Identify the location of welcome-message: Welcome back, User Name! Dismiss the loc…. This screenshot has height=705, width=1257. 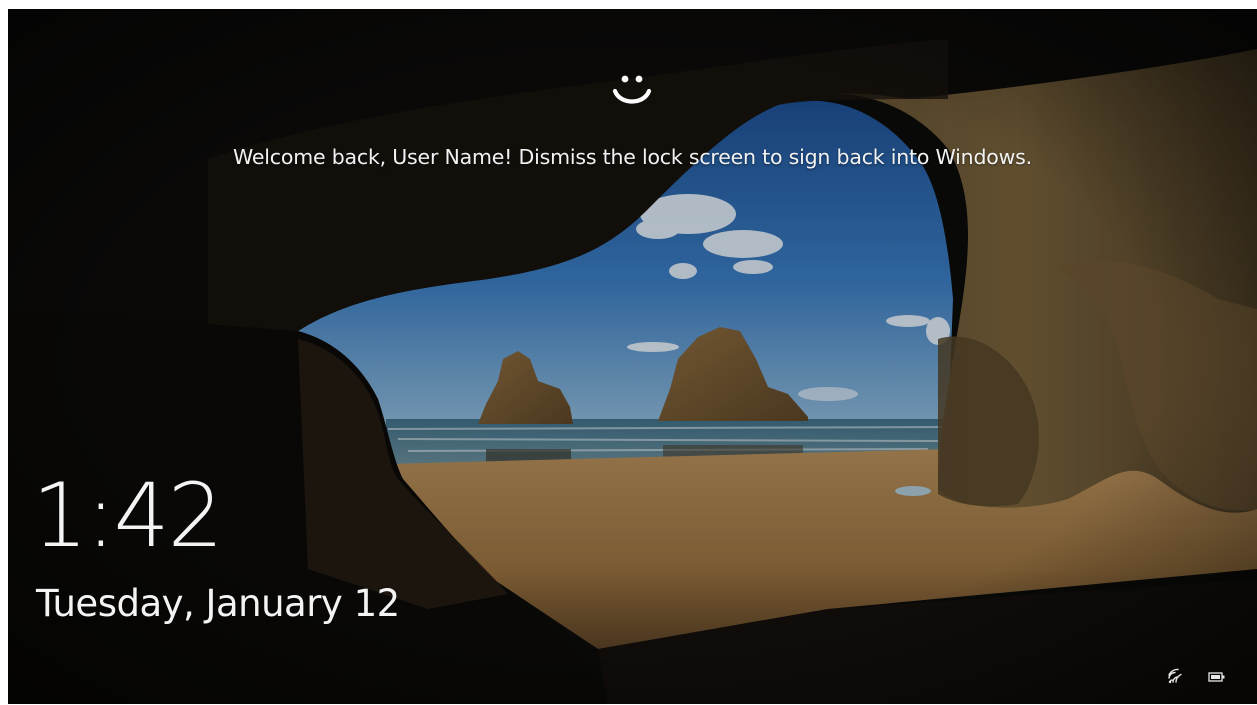
(632, 157).